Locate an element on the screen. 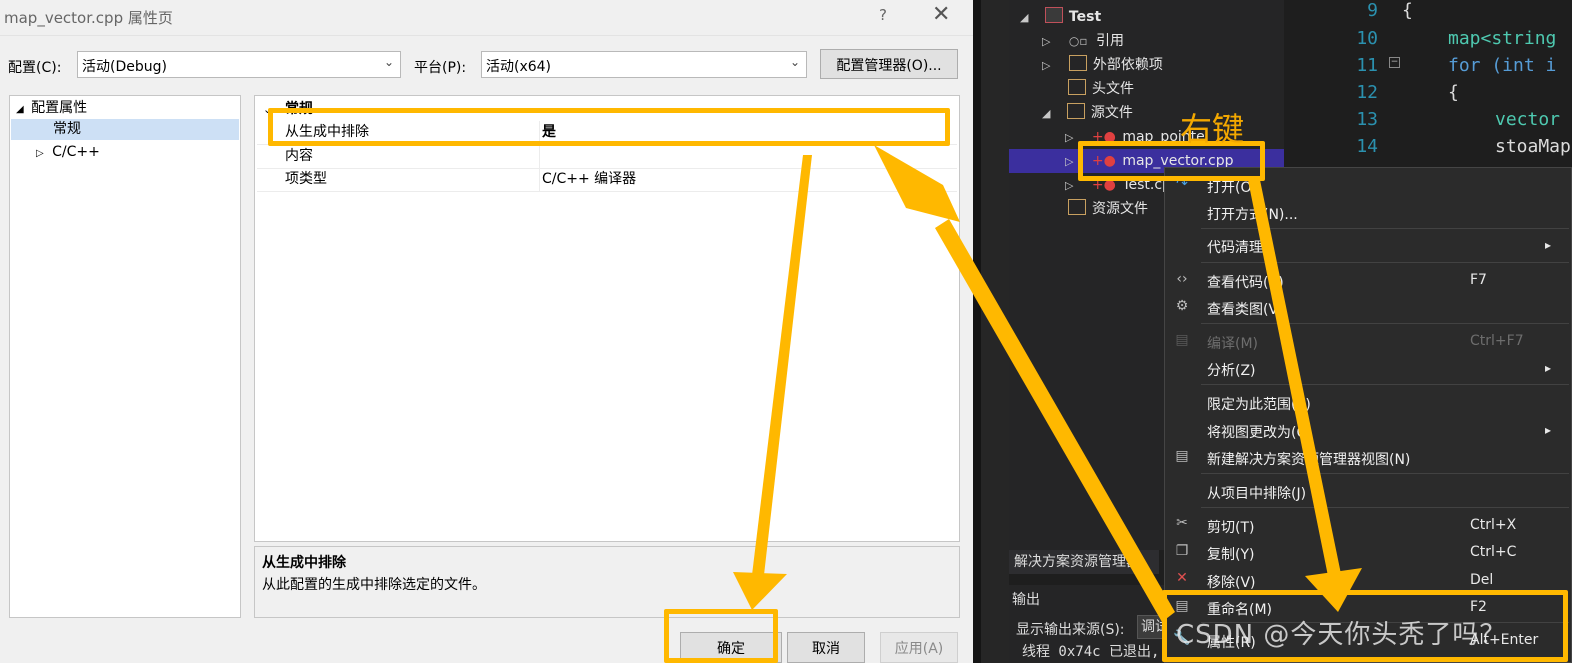 Image resolution: width=1572 pixels, height=663 pixels. arrow-head-down-ok is located at coordinates (760, 591).